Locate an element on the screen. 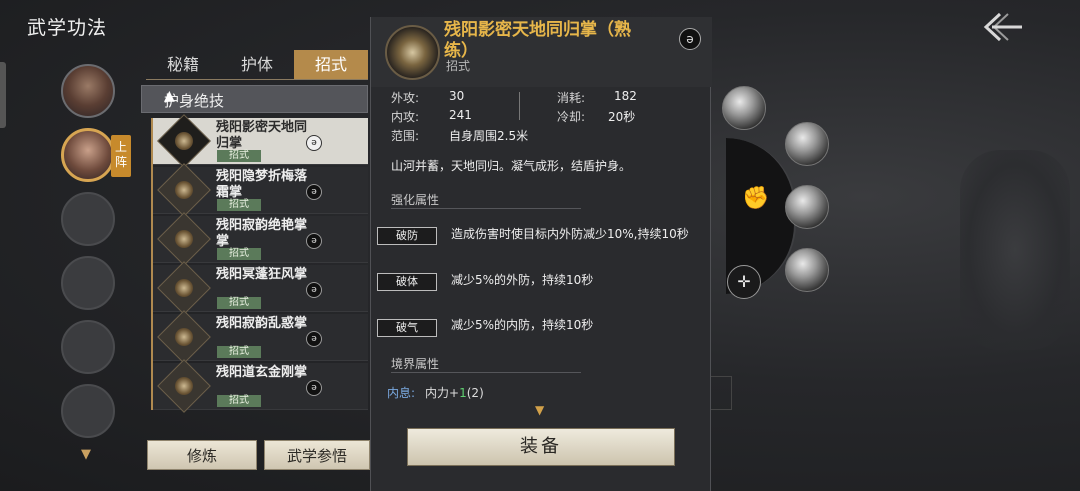  back-button is located at coordinates (1003, 27).